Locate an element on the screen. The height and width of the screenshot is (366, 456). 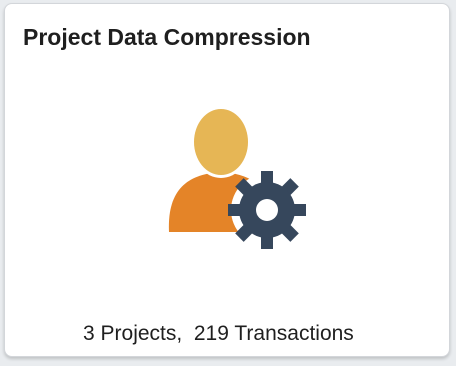
tile-summary: 3 Projects, 219 Transactions is located at coordinates (218, 333).